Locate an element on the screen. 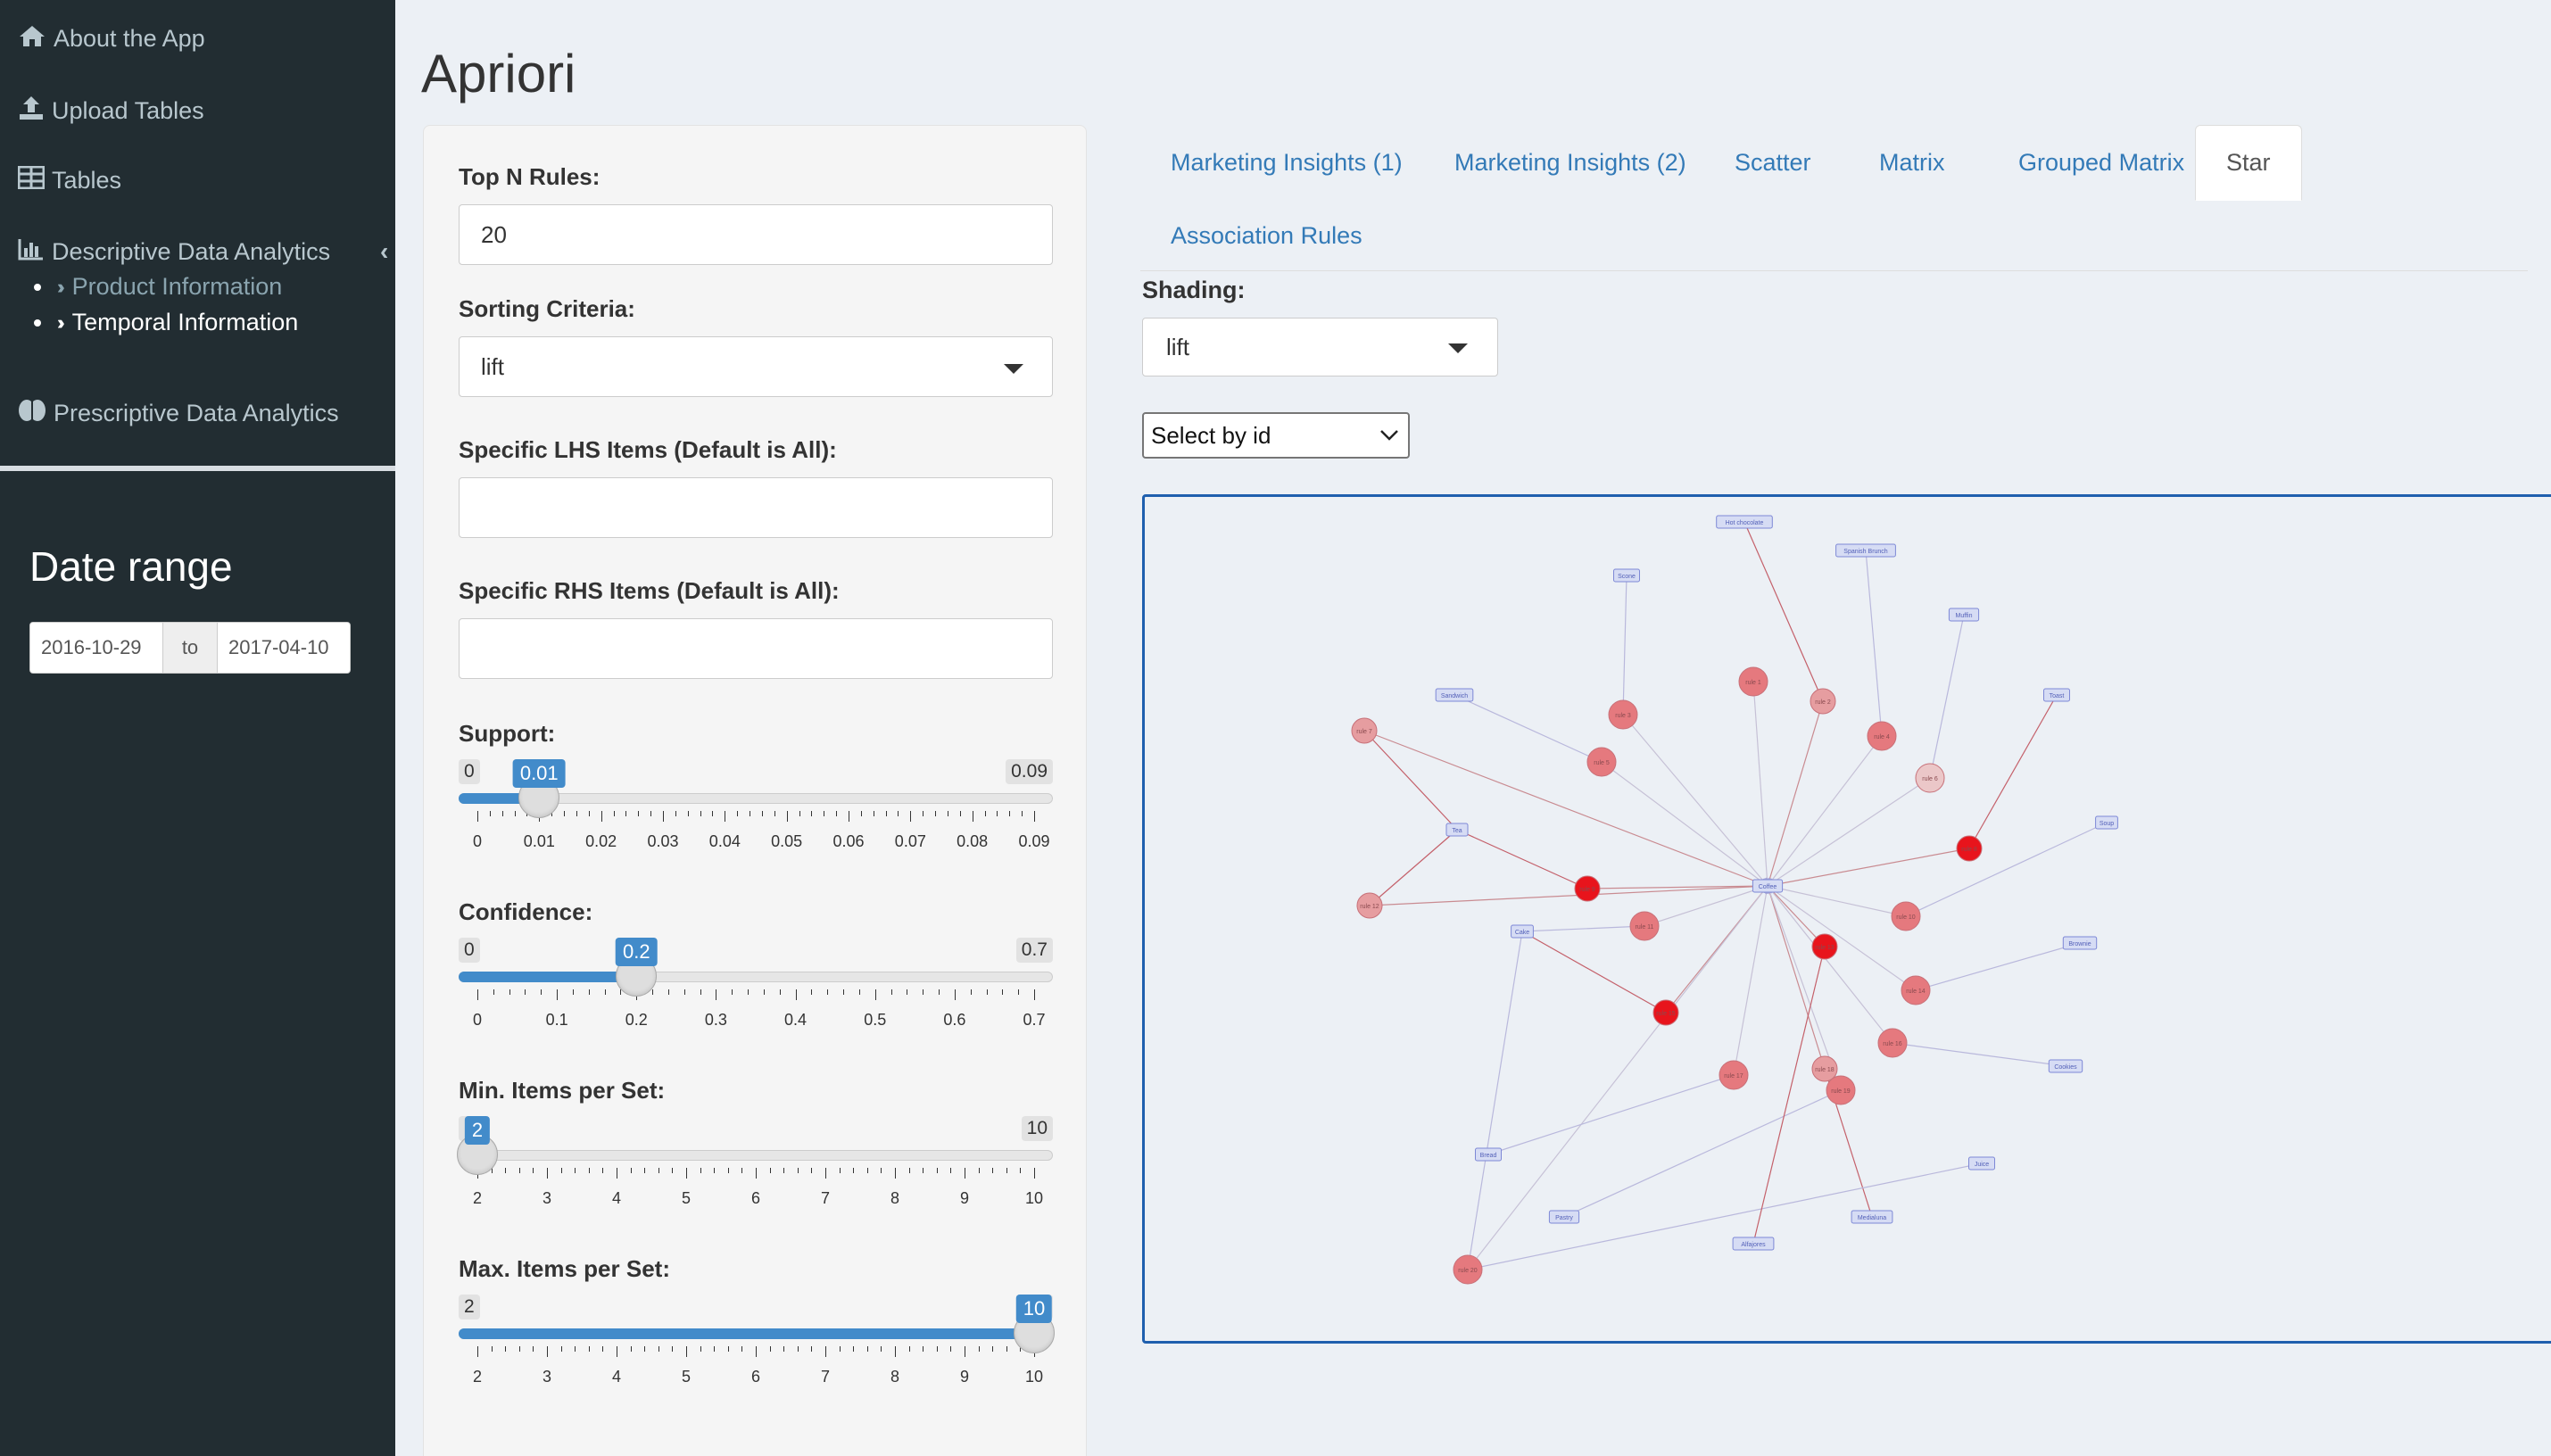 The height and width of the screenshot is (1456, 2551). tab-scatter: Scatter is located at coordinates (1773, 162).